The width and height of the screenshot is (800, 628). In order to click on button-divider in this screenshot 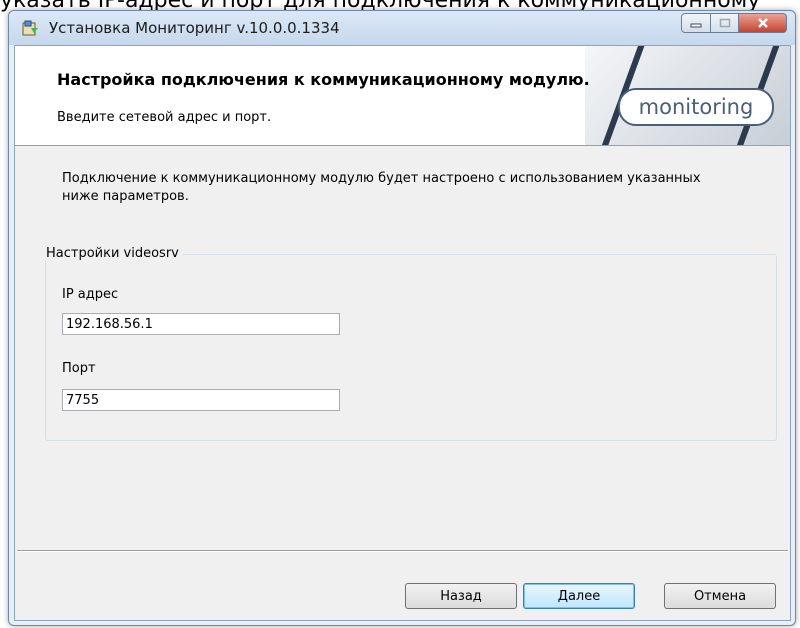, I will do `click(402, 551)`.